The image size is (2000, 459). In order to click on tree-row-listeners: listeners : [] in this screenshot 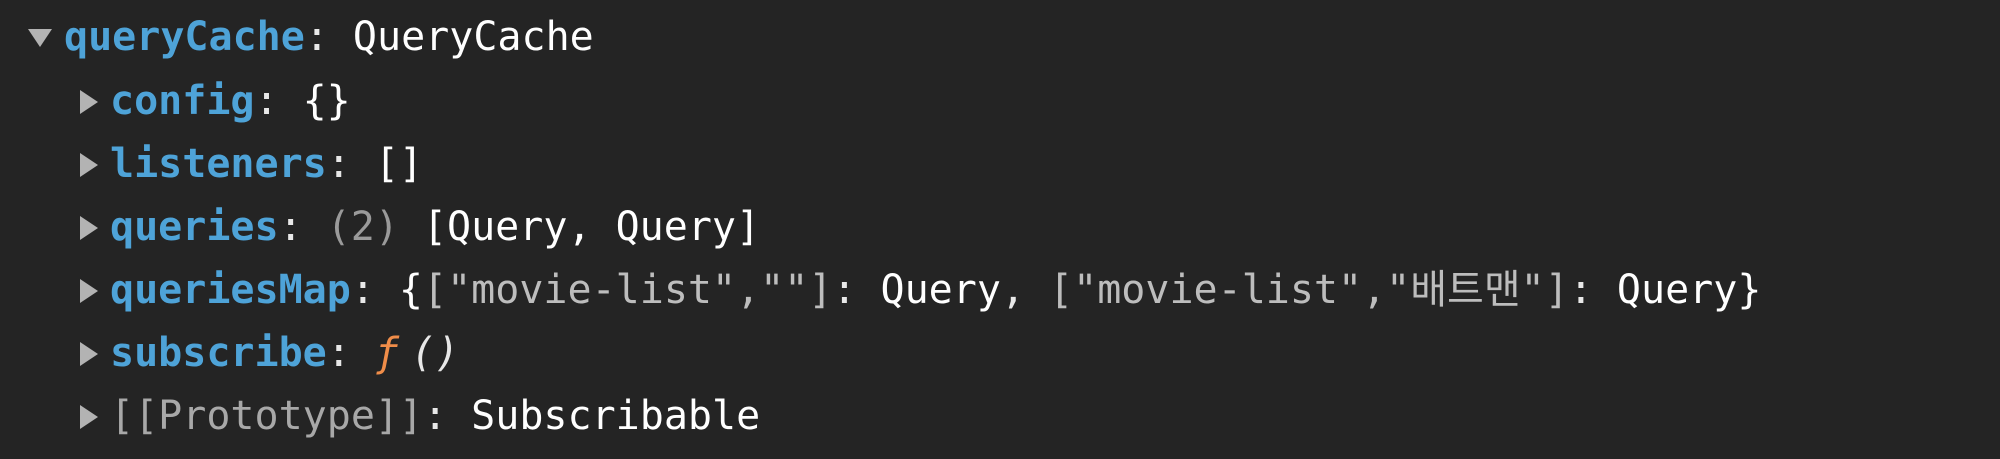, I will do `click(251, 164)`.